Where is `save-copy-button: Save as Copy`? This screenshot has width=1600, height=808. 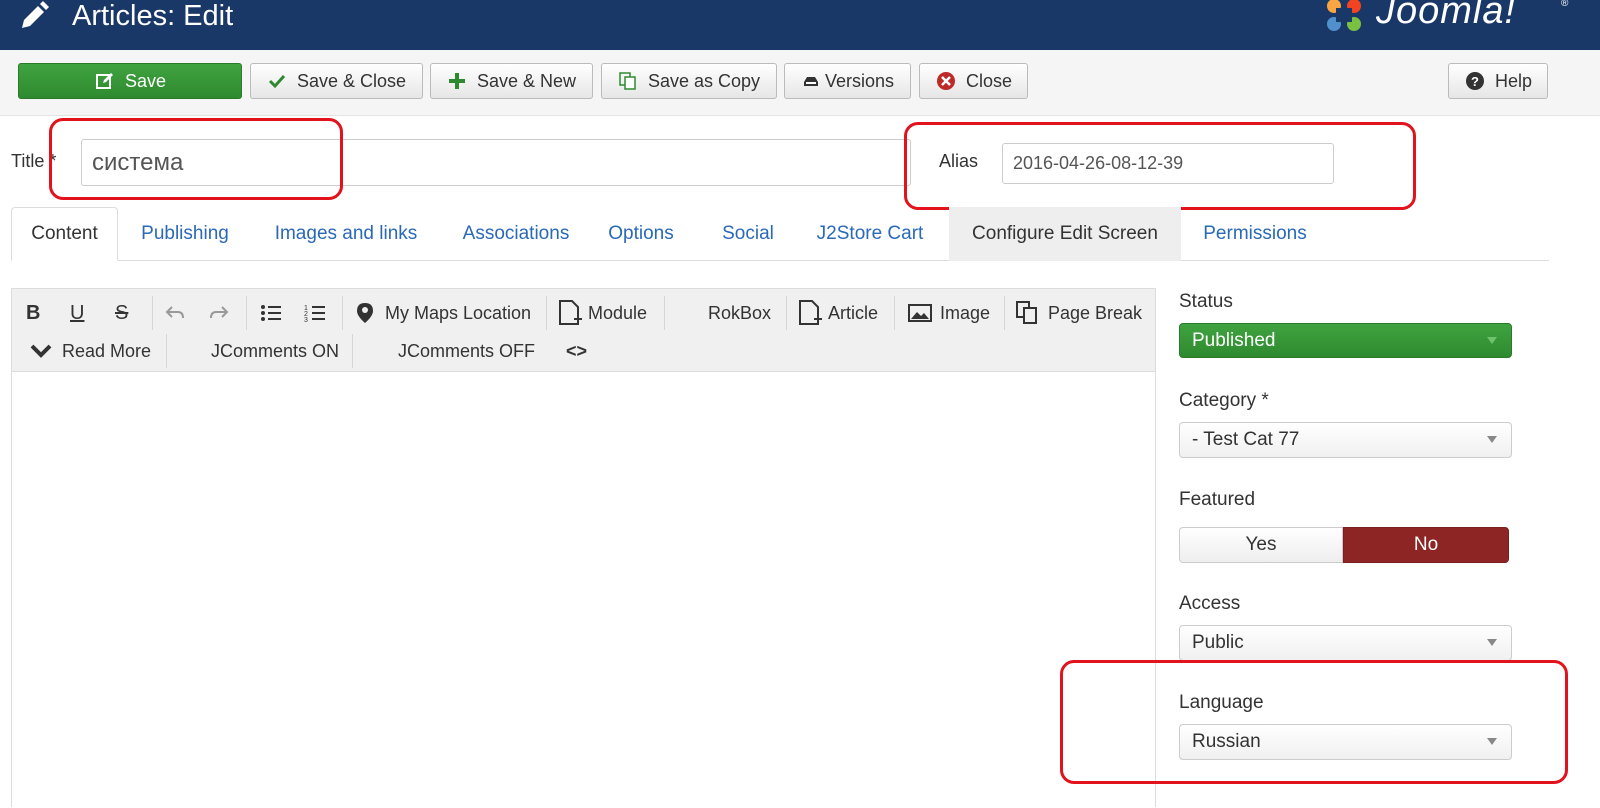 save-copy-button: Save as Copy is located at coordinates (689, 81).